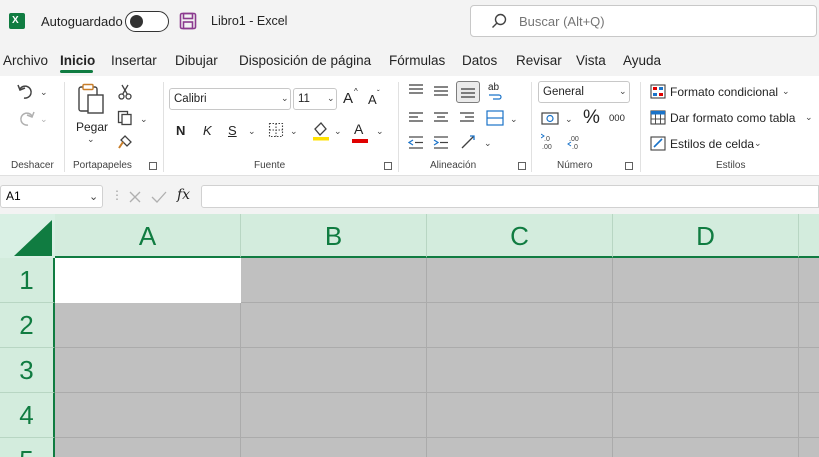 This screenshot has height=457, width=819. Describe the element at coordinates (44, 92) in the screenshot. I see `undo-dropdown-chevron-icon: ⌄` at that location.